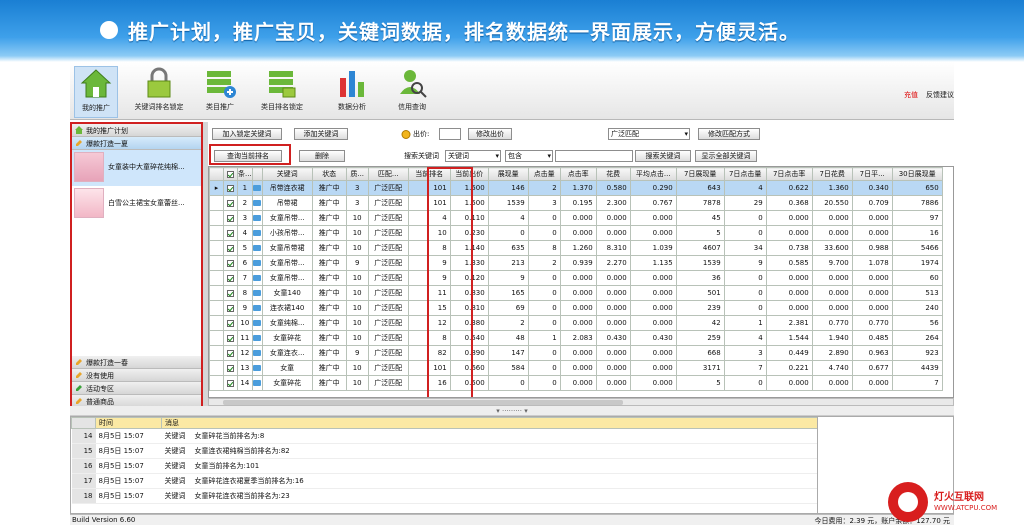  What do you see at coordinates (444, 496) in the screenshot?
I see `log-row: 18 8月5日 15:07 关键词 女童碎花连衣裙当前排名为:23` at bounding box center [444, 496].